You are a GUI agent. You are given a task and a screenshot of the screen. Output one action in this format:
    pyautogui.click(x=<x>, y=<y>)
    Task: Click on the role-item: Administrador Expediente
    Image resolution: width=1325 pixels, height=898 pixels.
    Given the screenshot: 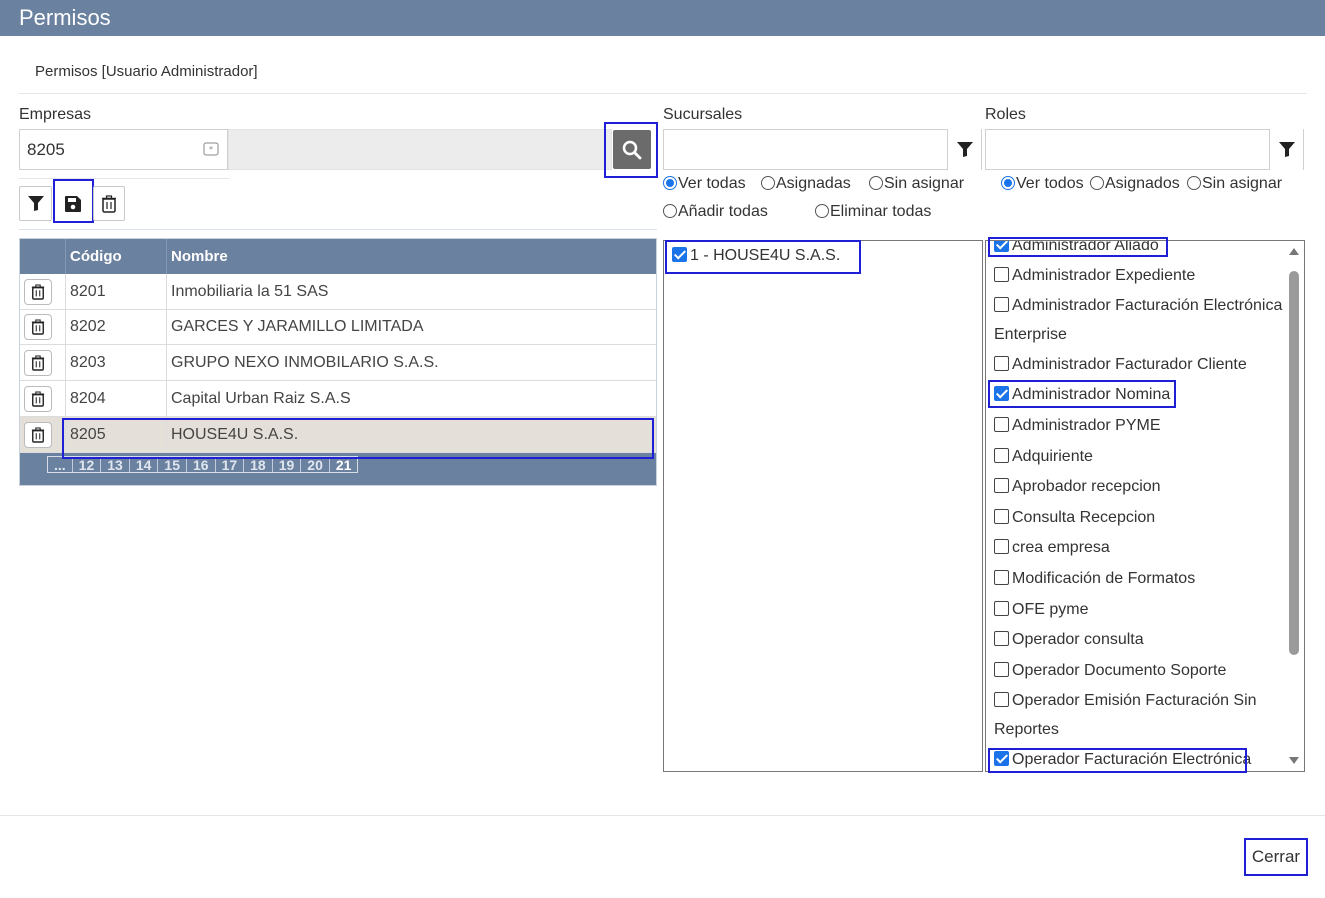 What is the action you would take?
    pyautogui.click(x=1094, y=276)
    